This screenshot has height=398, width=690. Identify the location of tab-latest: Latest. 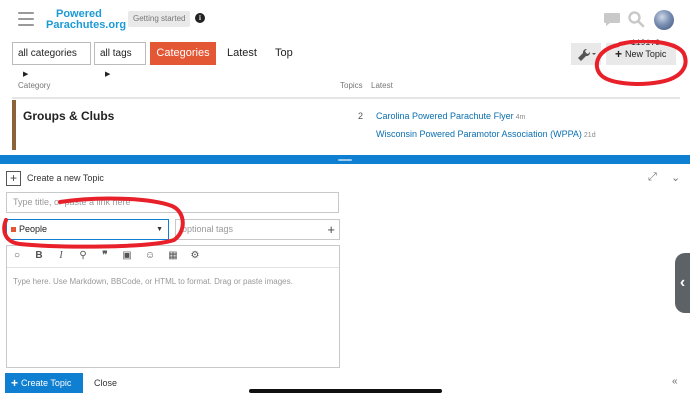
(242, 53).